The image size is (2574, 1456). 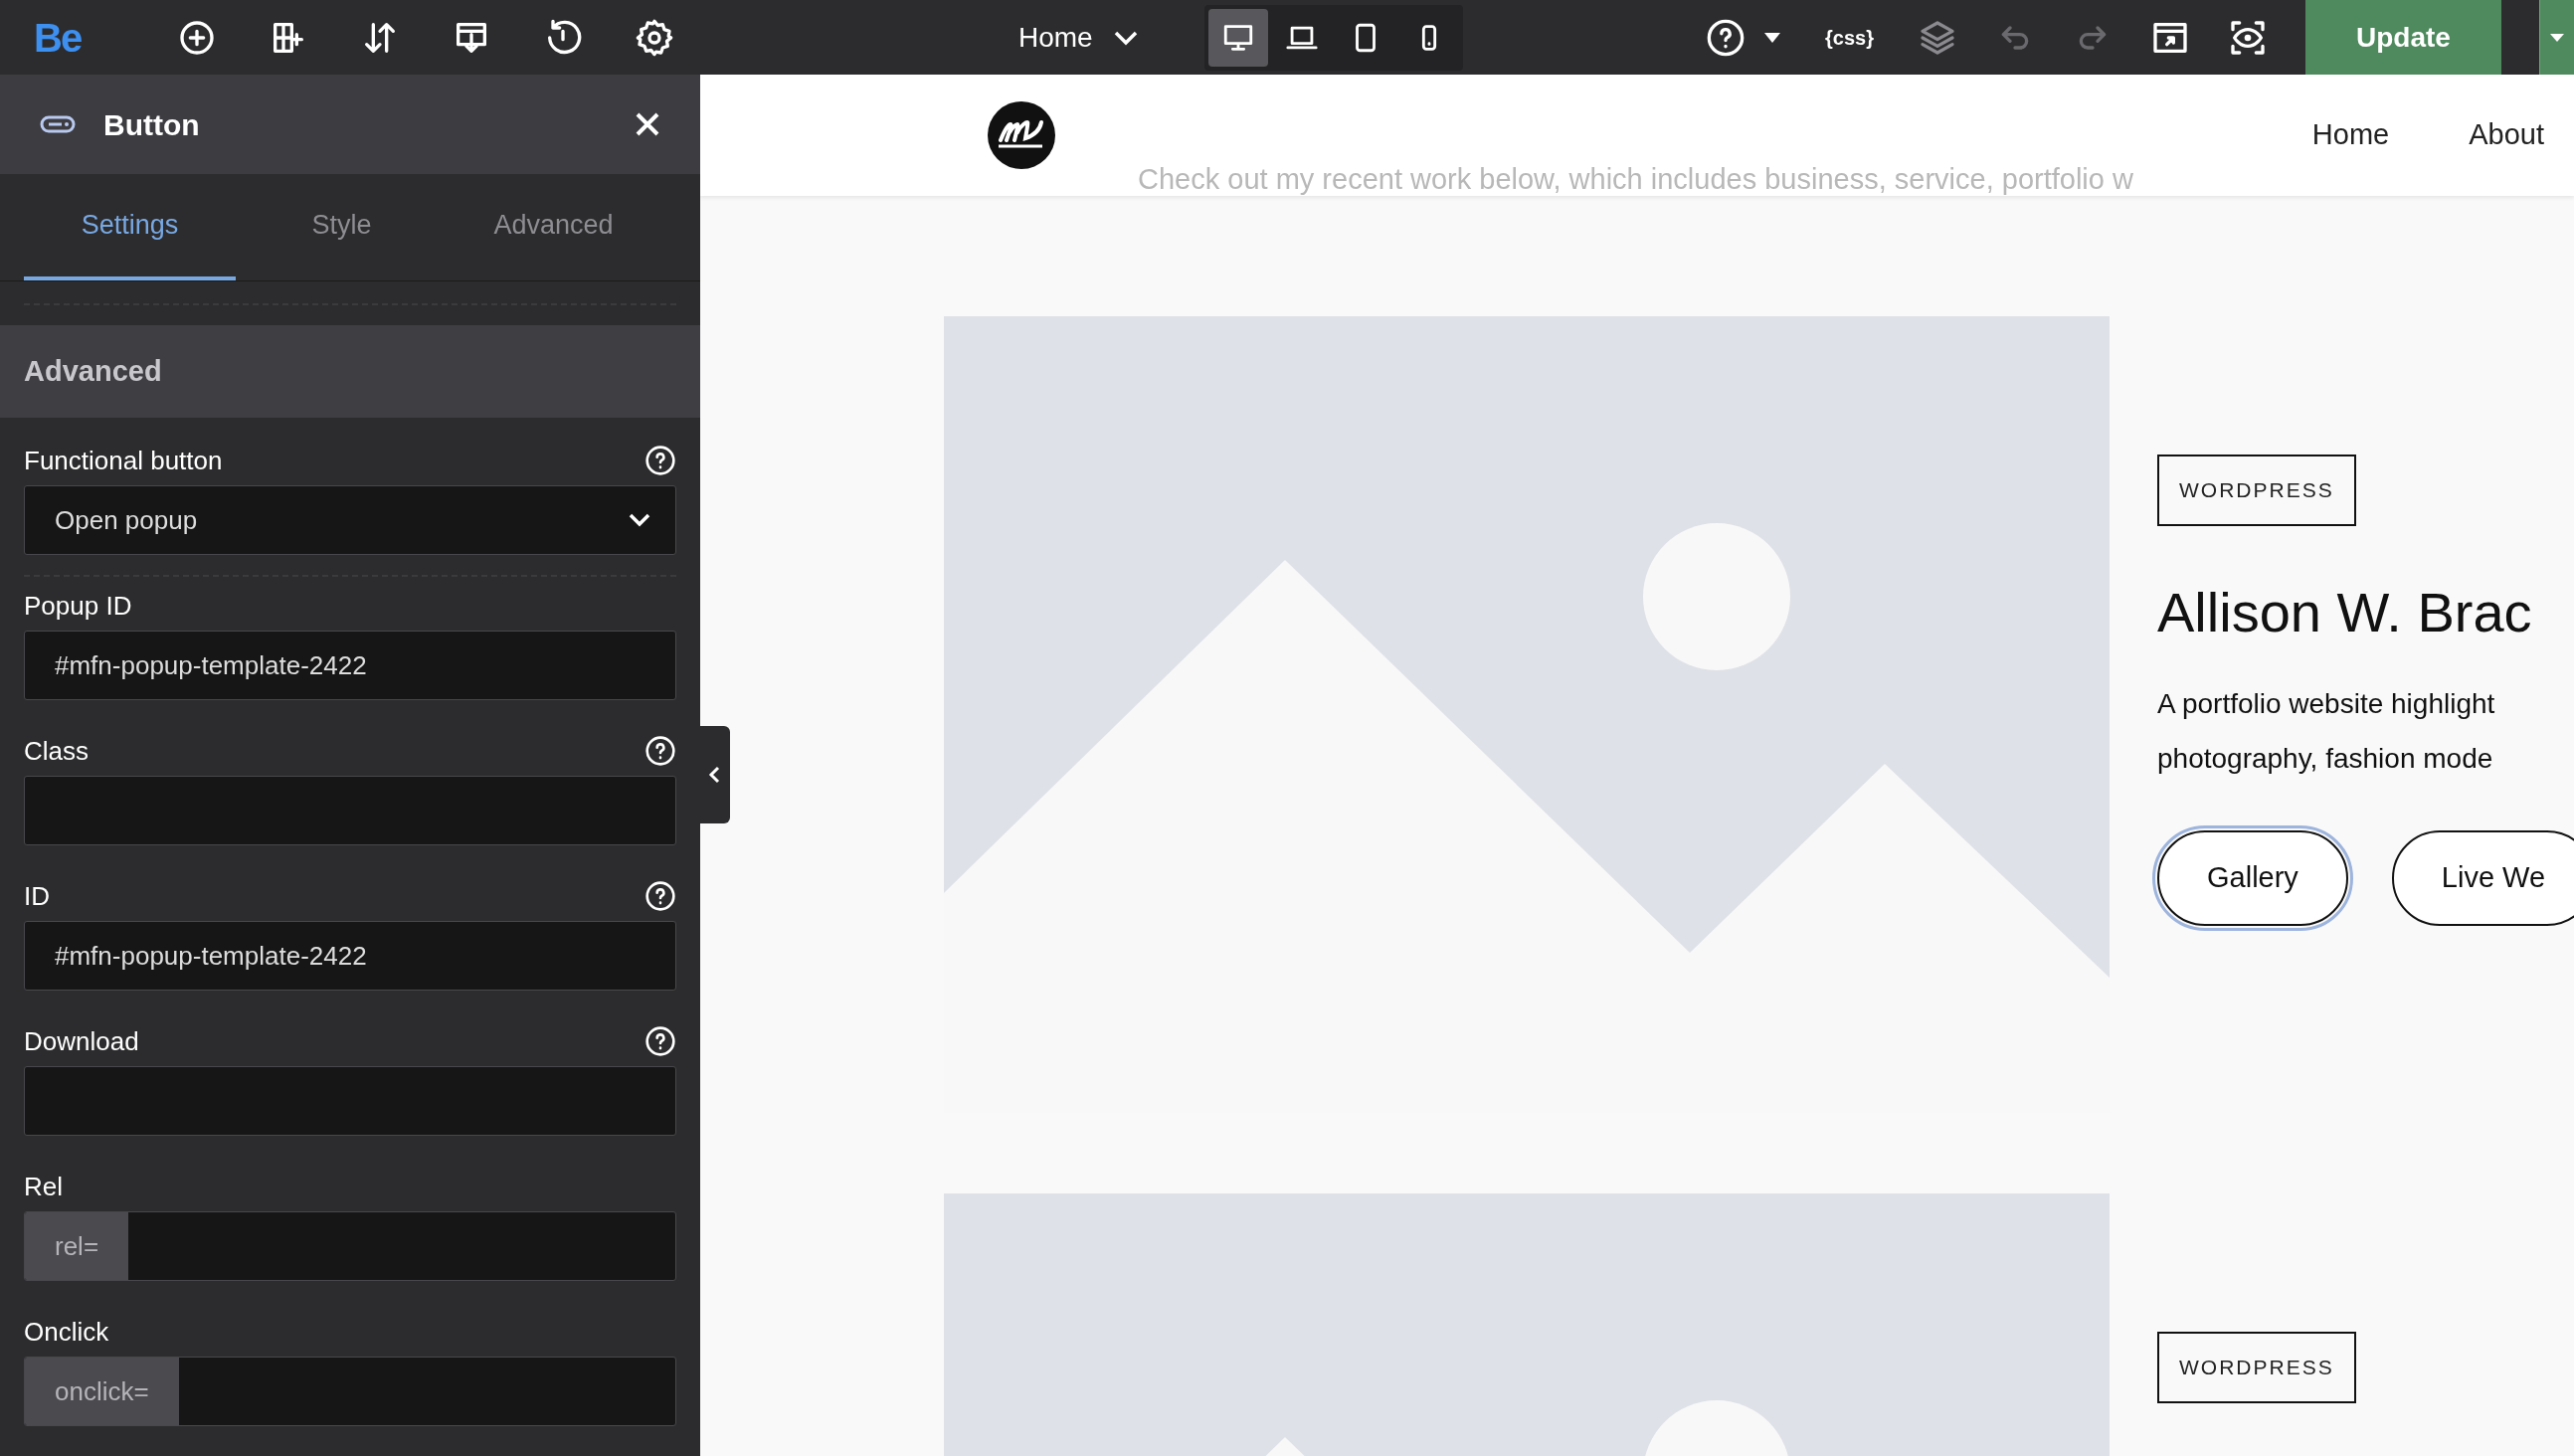 What do you see at coordinates (342, 227) in the screenshot?
I see `panel-tab: Style` at bounding box center [342, 227].